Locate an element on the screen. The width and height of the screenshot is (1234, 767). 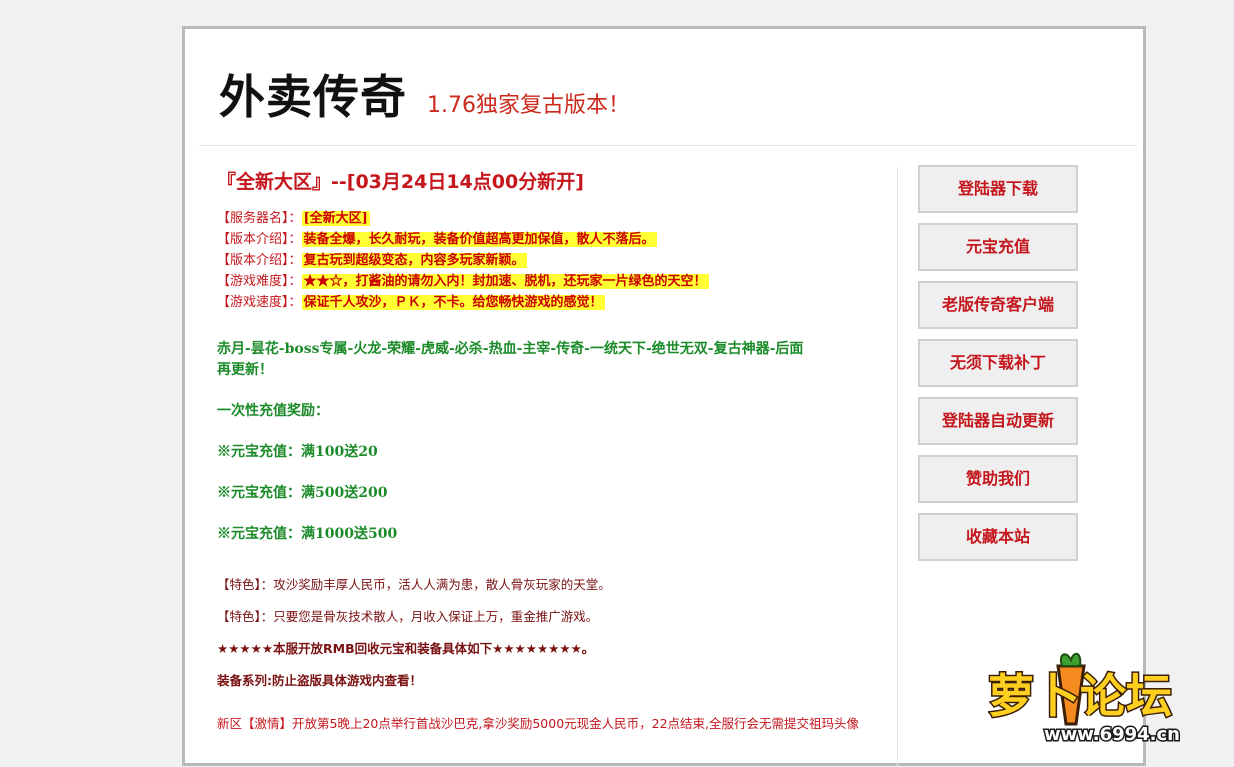
watermark-text: 萝卜论坛 is located at coordinates (1080, 696).